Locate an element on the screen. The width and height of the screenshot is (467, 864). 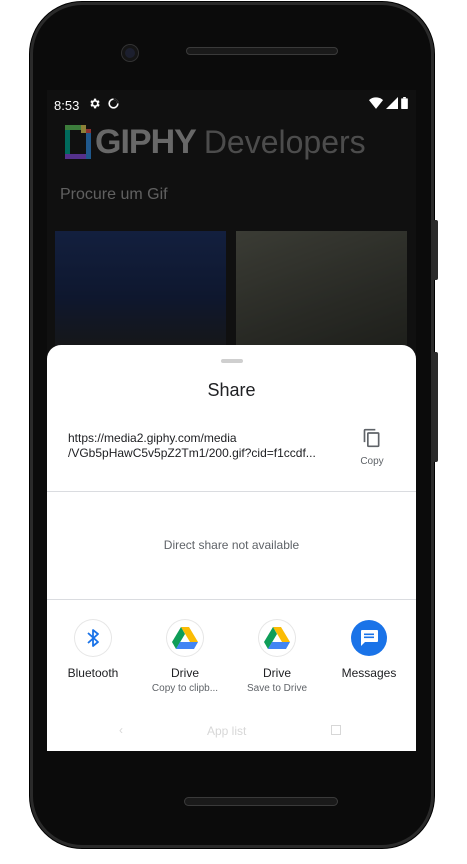
drag-handle is located at coordinates (232, 361).